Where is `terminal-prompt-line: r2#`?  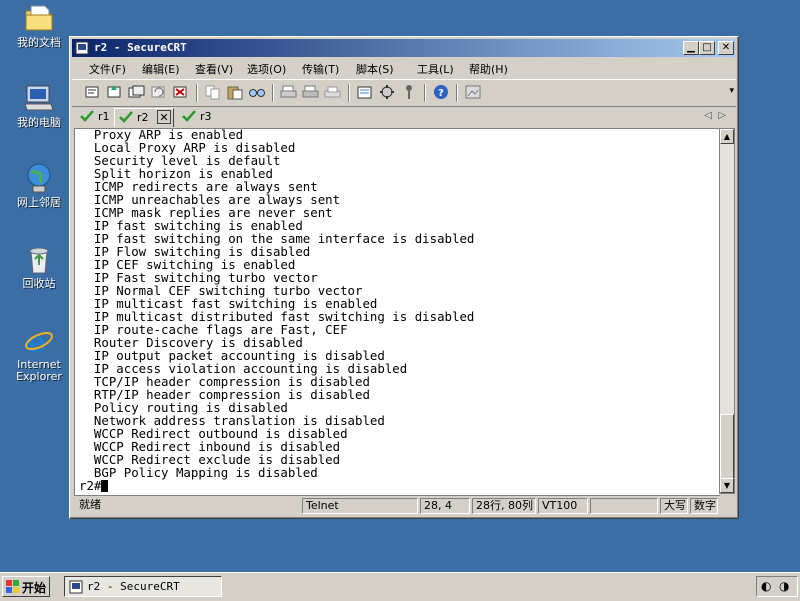
terminal-prompt-line: r2# is located at coordinates (276, 485).